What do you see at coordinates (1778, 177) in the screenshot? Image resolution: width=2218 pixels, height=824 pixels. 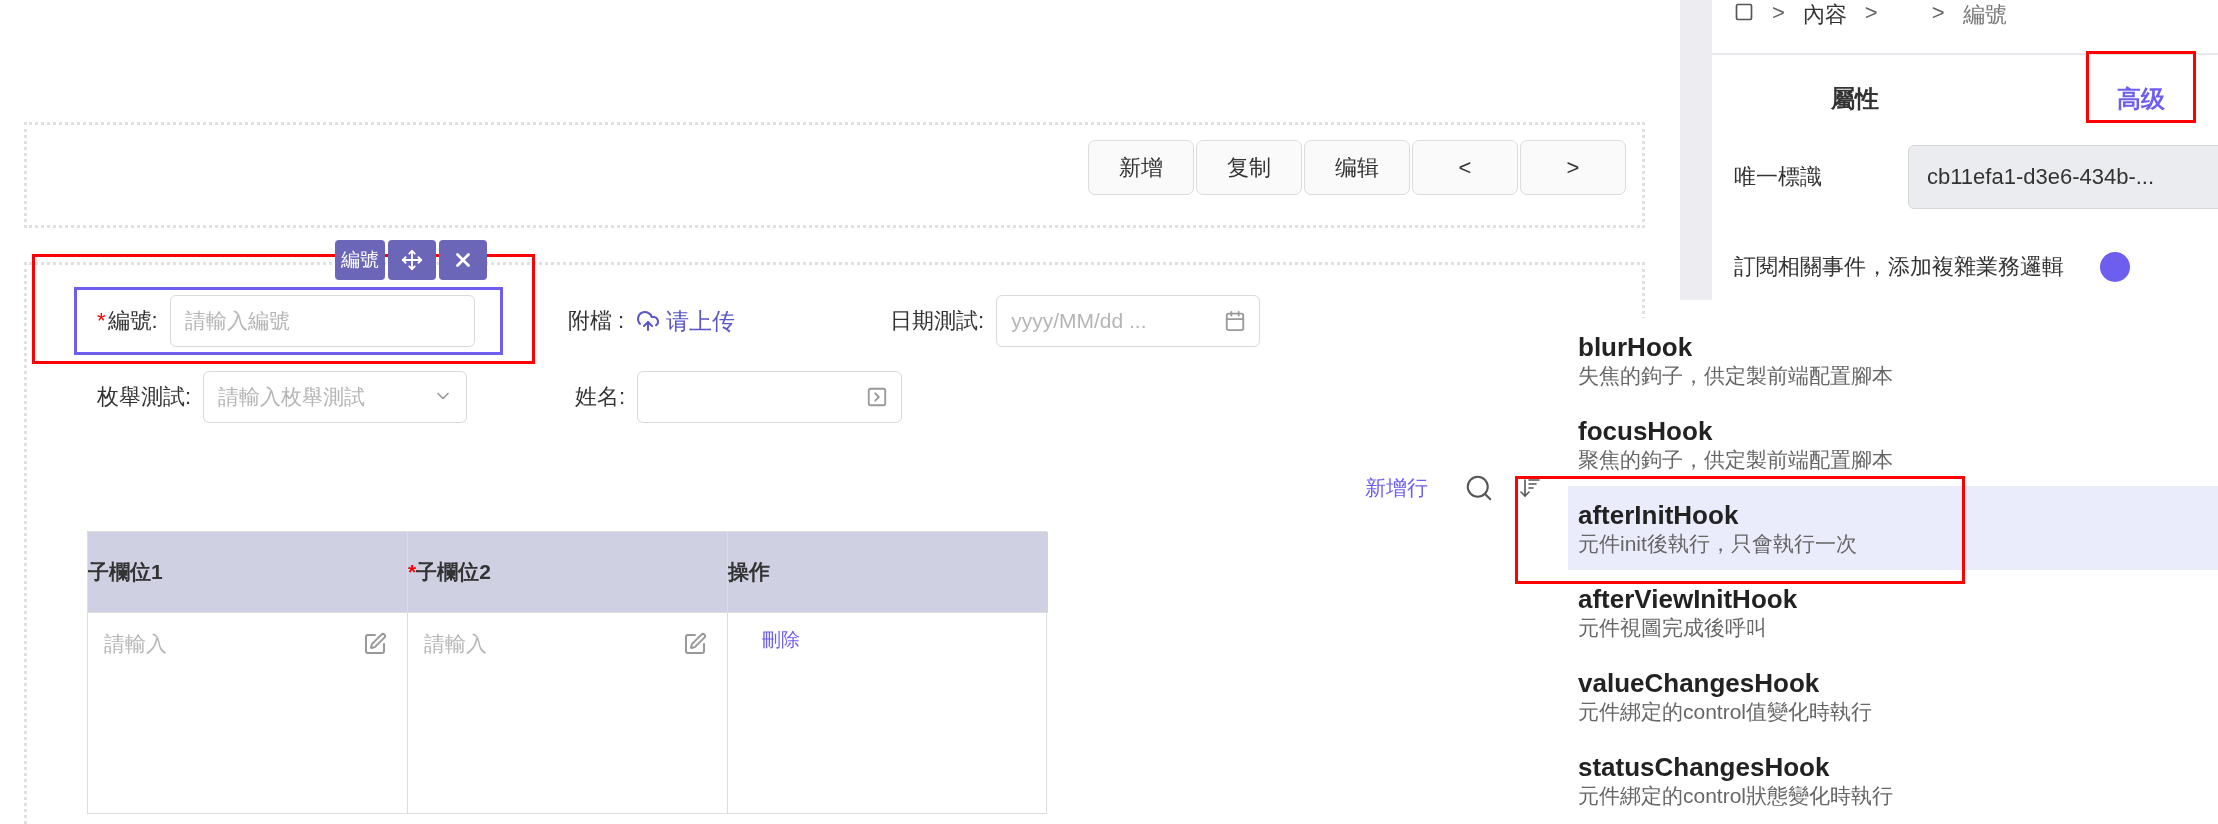 I see `field-label: 唯一標識` at bounding box center [1778, 177].